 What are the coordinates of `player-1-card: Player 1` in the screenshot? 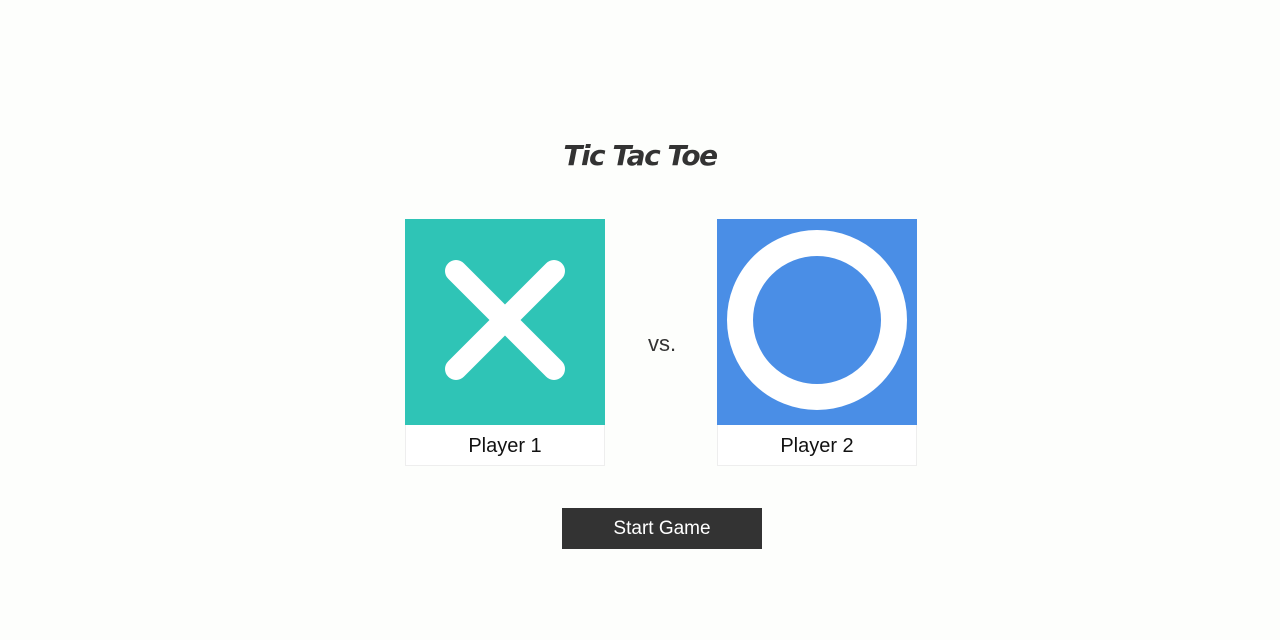 It's located at (505, 342).